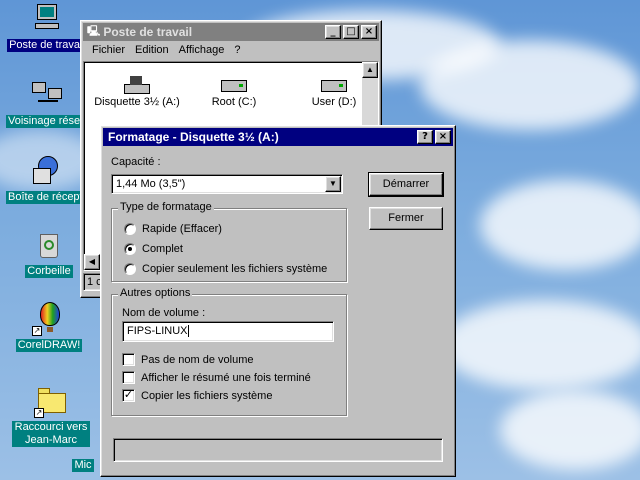  I want to click on network-icon, so click(47, 95).